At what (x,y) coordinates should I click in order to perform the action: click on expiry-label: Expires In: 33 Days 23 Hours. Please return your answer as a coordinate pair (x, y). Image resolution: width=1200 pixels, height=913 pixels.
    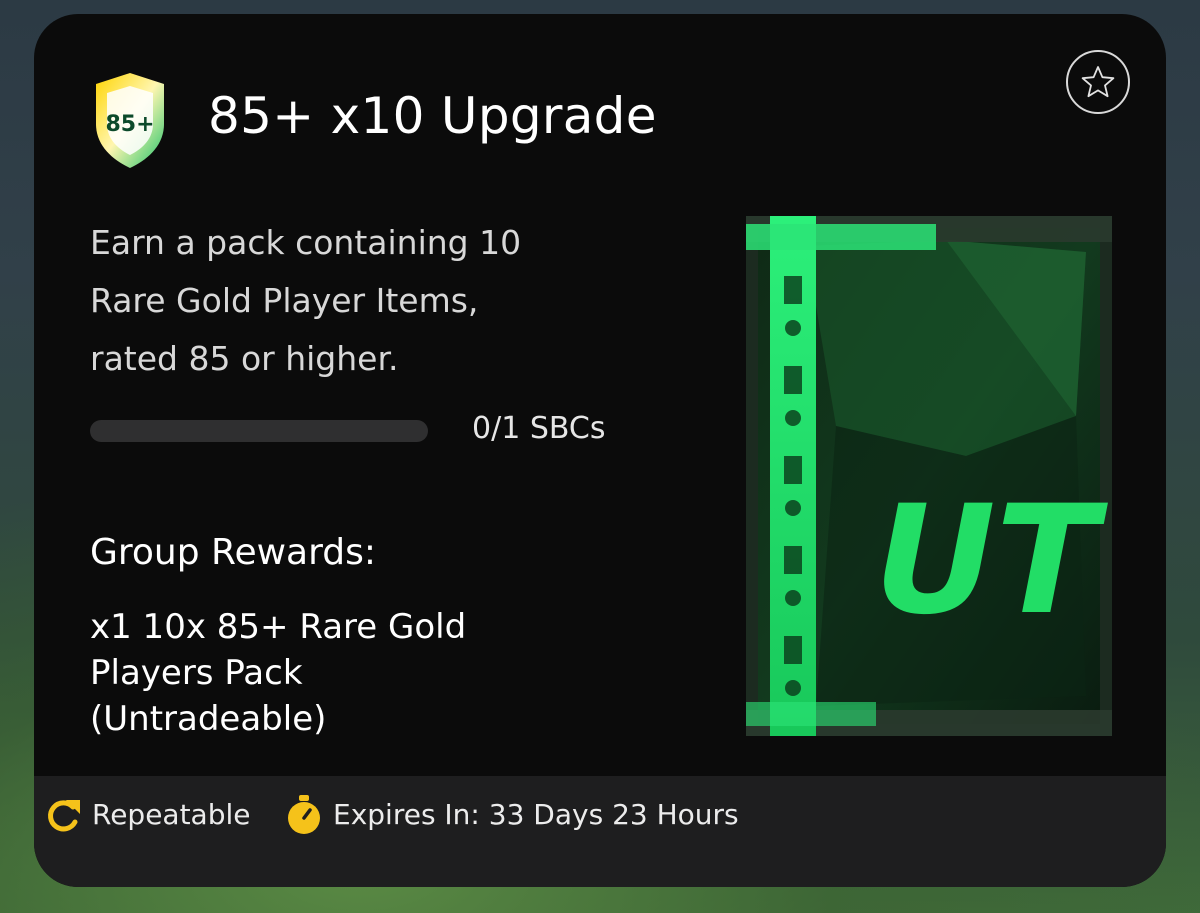
    Looking at the image, I should click on (536, 814).